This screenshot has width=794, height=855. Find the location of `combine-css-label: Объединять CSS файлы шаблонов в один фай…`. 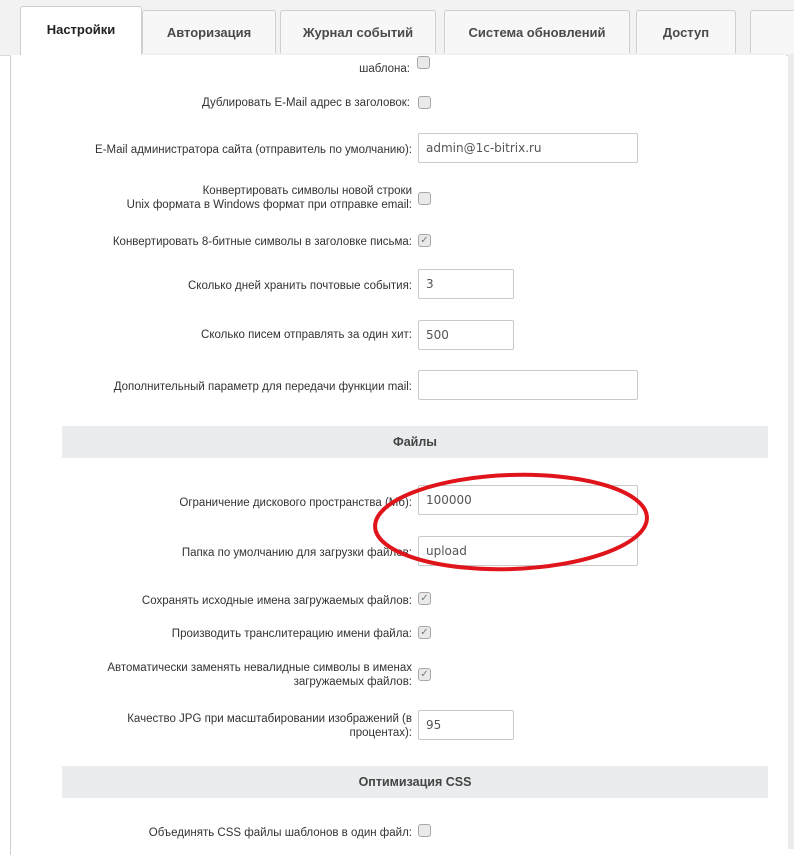

combine-css-label: Объединять CSS файлы шаблонов в один фай… is located at coordinates (280, 833).